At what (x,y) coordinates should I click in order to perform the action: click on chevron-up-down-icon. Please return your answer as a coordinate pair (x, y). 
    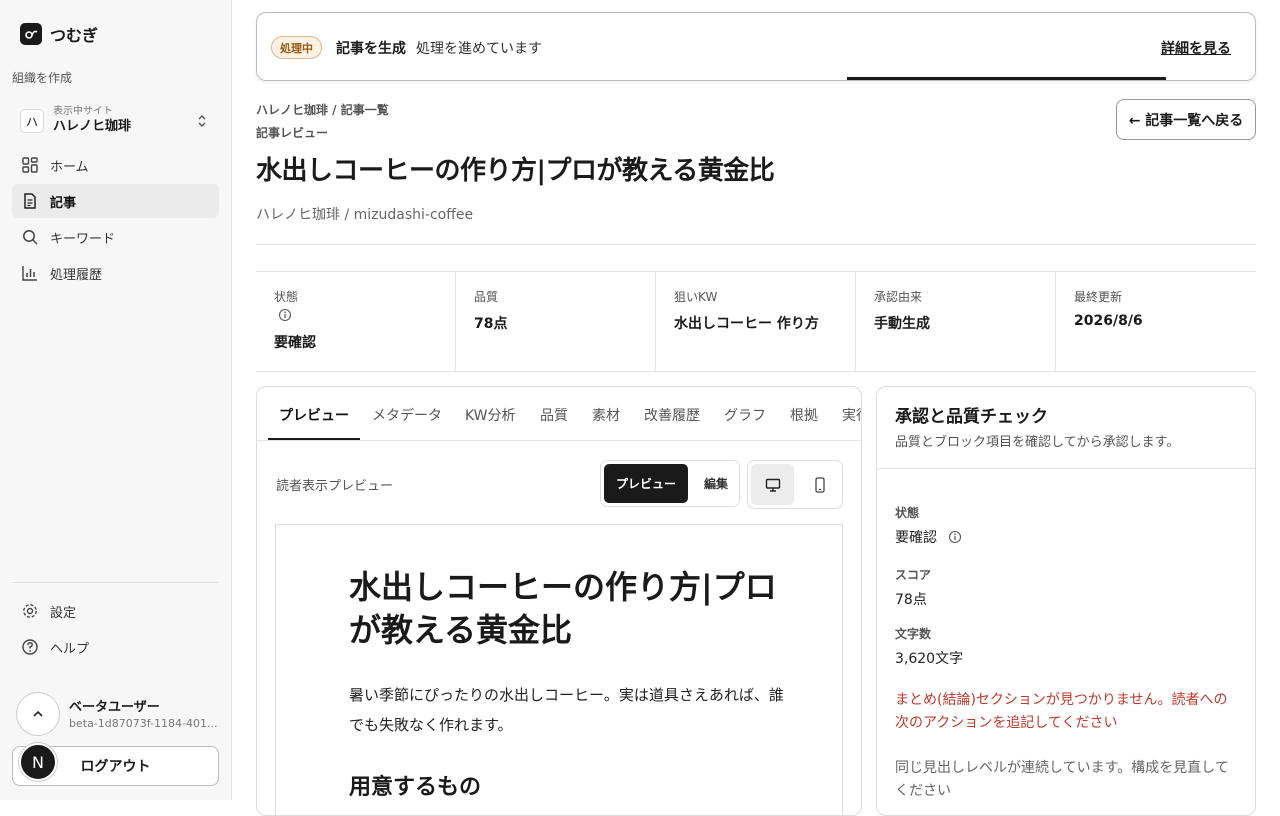
    Looking at the image, I should click on (202, 121).